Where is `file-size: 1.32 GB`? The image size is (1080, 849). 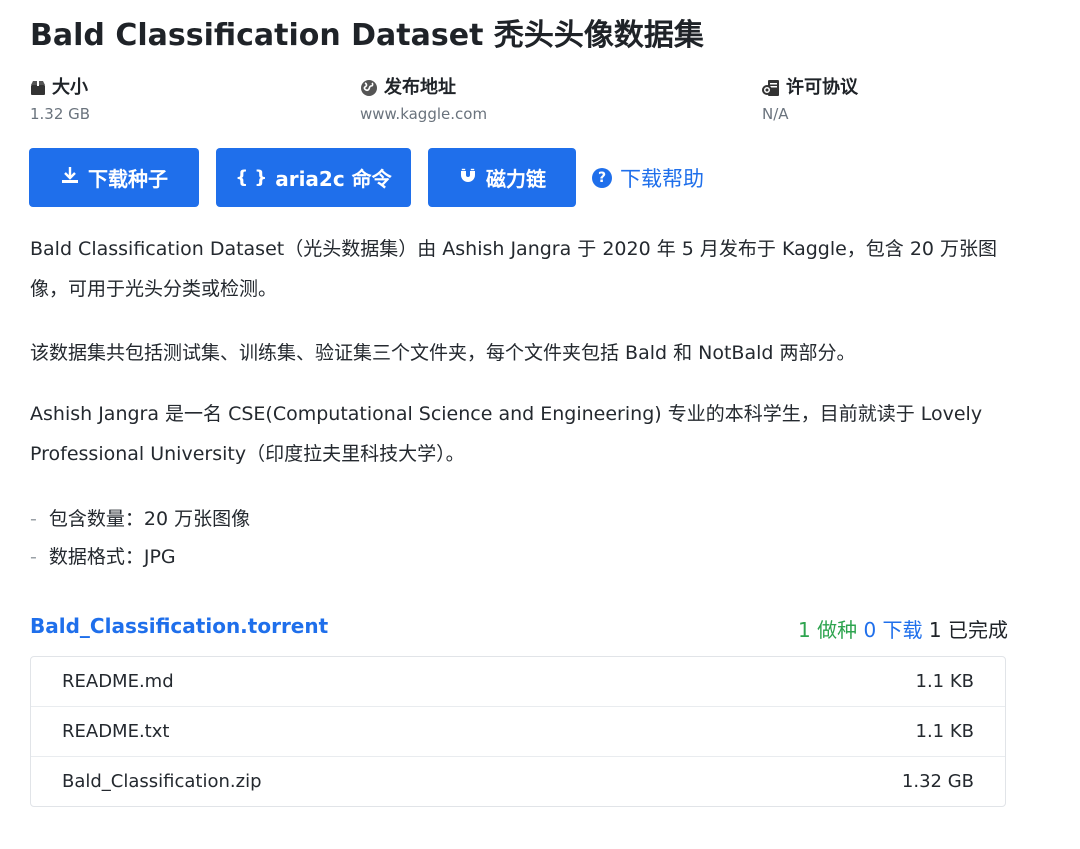 file-size: 1.32 GB is located at coordinates (937, 781).